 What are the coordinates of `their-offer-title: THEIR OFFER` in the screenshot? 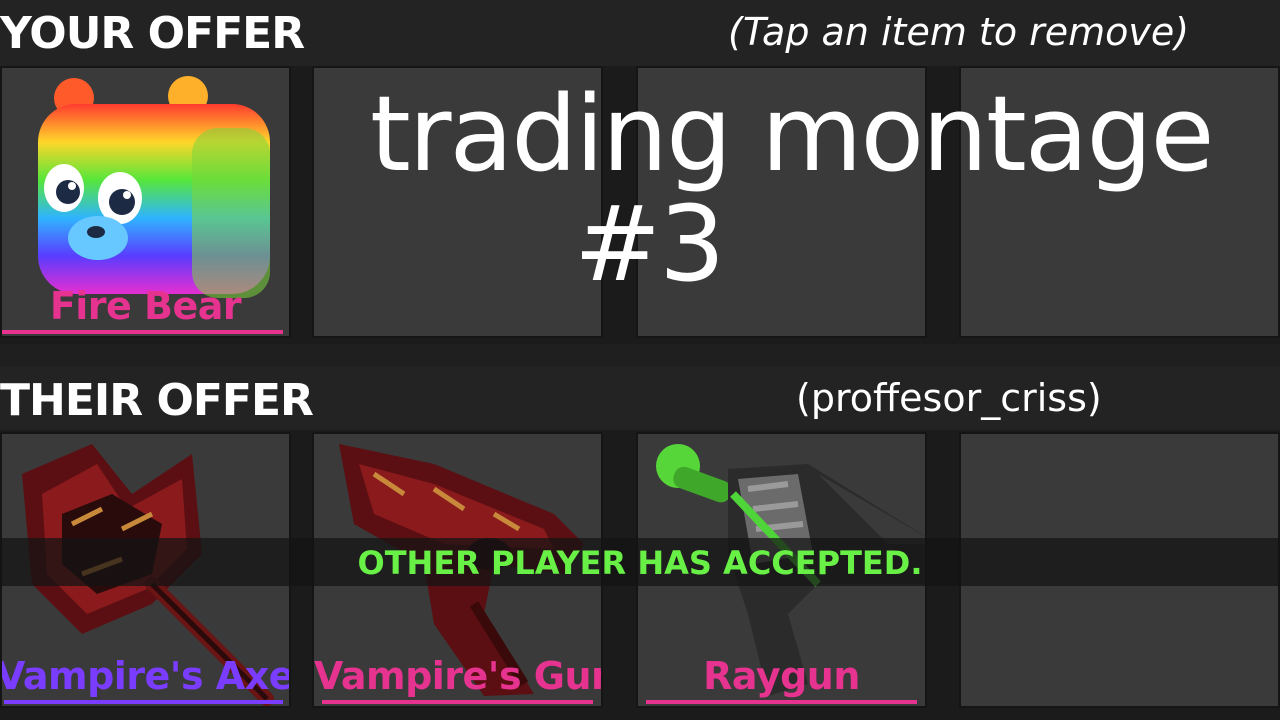 It's located at (157, 400).